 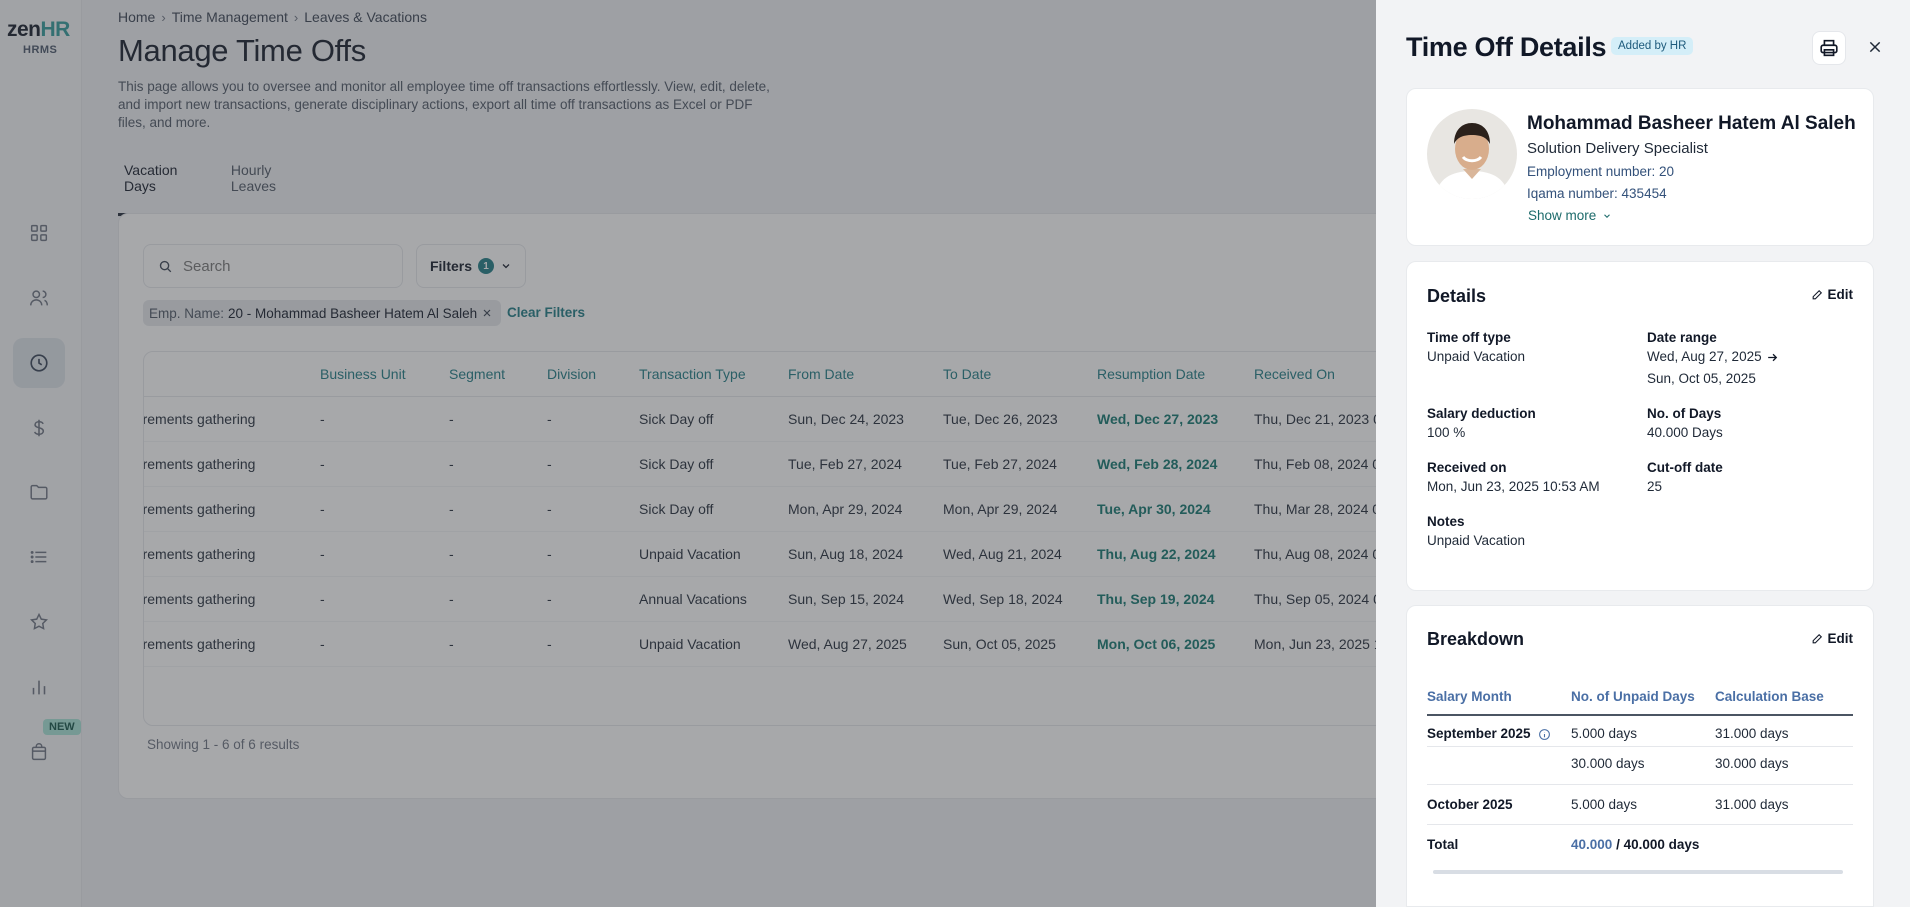 What do you see at coordinates (1658, 844) in the screenshot?
I see `total-of-days: / 40.000 days` at bounding box center [1658, 844].